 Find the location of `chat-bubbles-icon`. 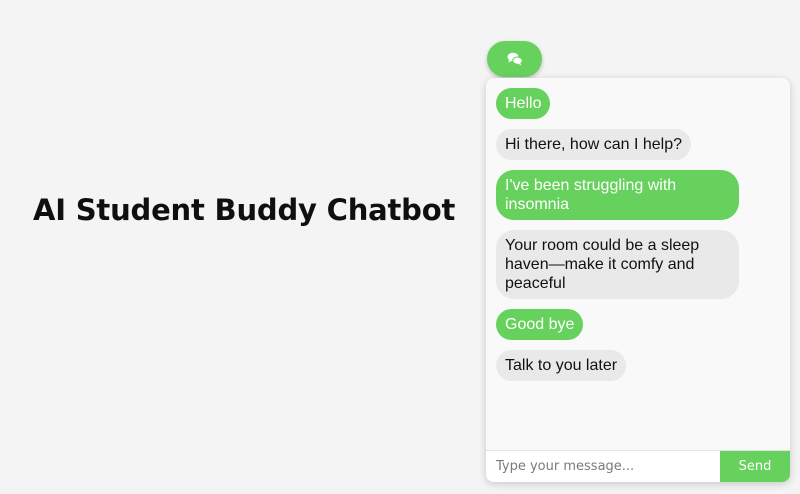

chat-bubbles-icon is located at coordinates (515, 59).